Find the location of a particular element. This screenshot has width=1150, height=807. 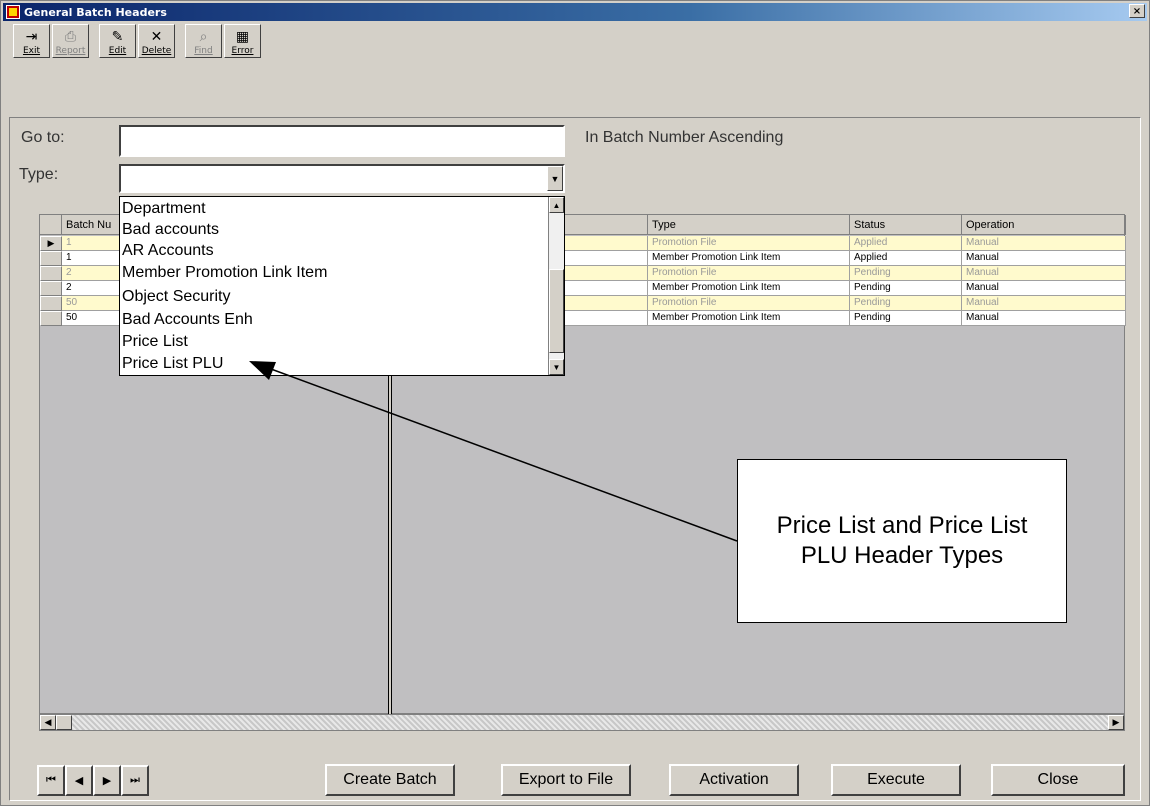

report-label: Report is located at coordinates (70, 51).